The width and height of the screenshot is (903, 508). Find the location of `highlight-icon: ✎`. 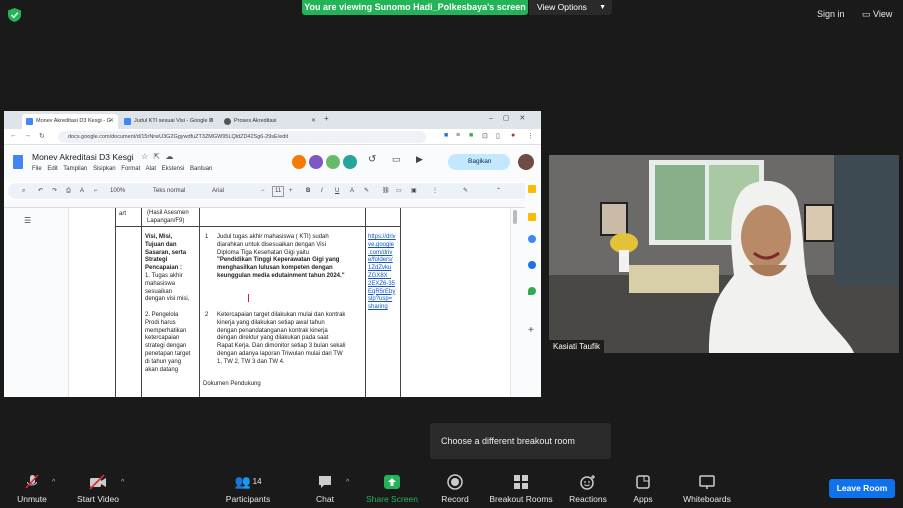

highlight-icon: ✎ is located at coordinates (366, 191).